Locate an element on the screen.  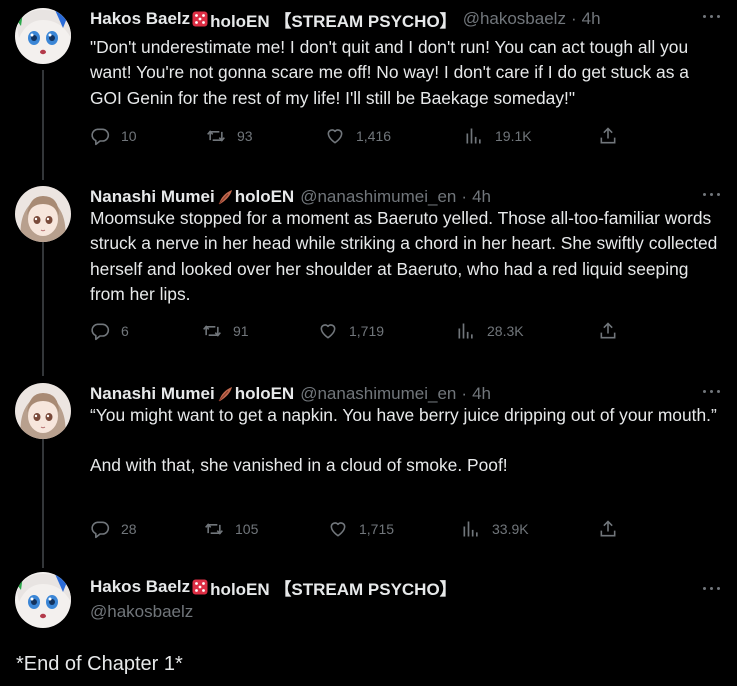
like-count: 1,715 is located at coordinates (377, 529).